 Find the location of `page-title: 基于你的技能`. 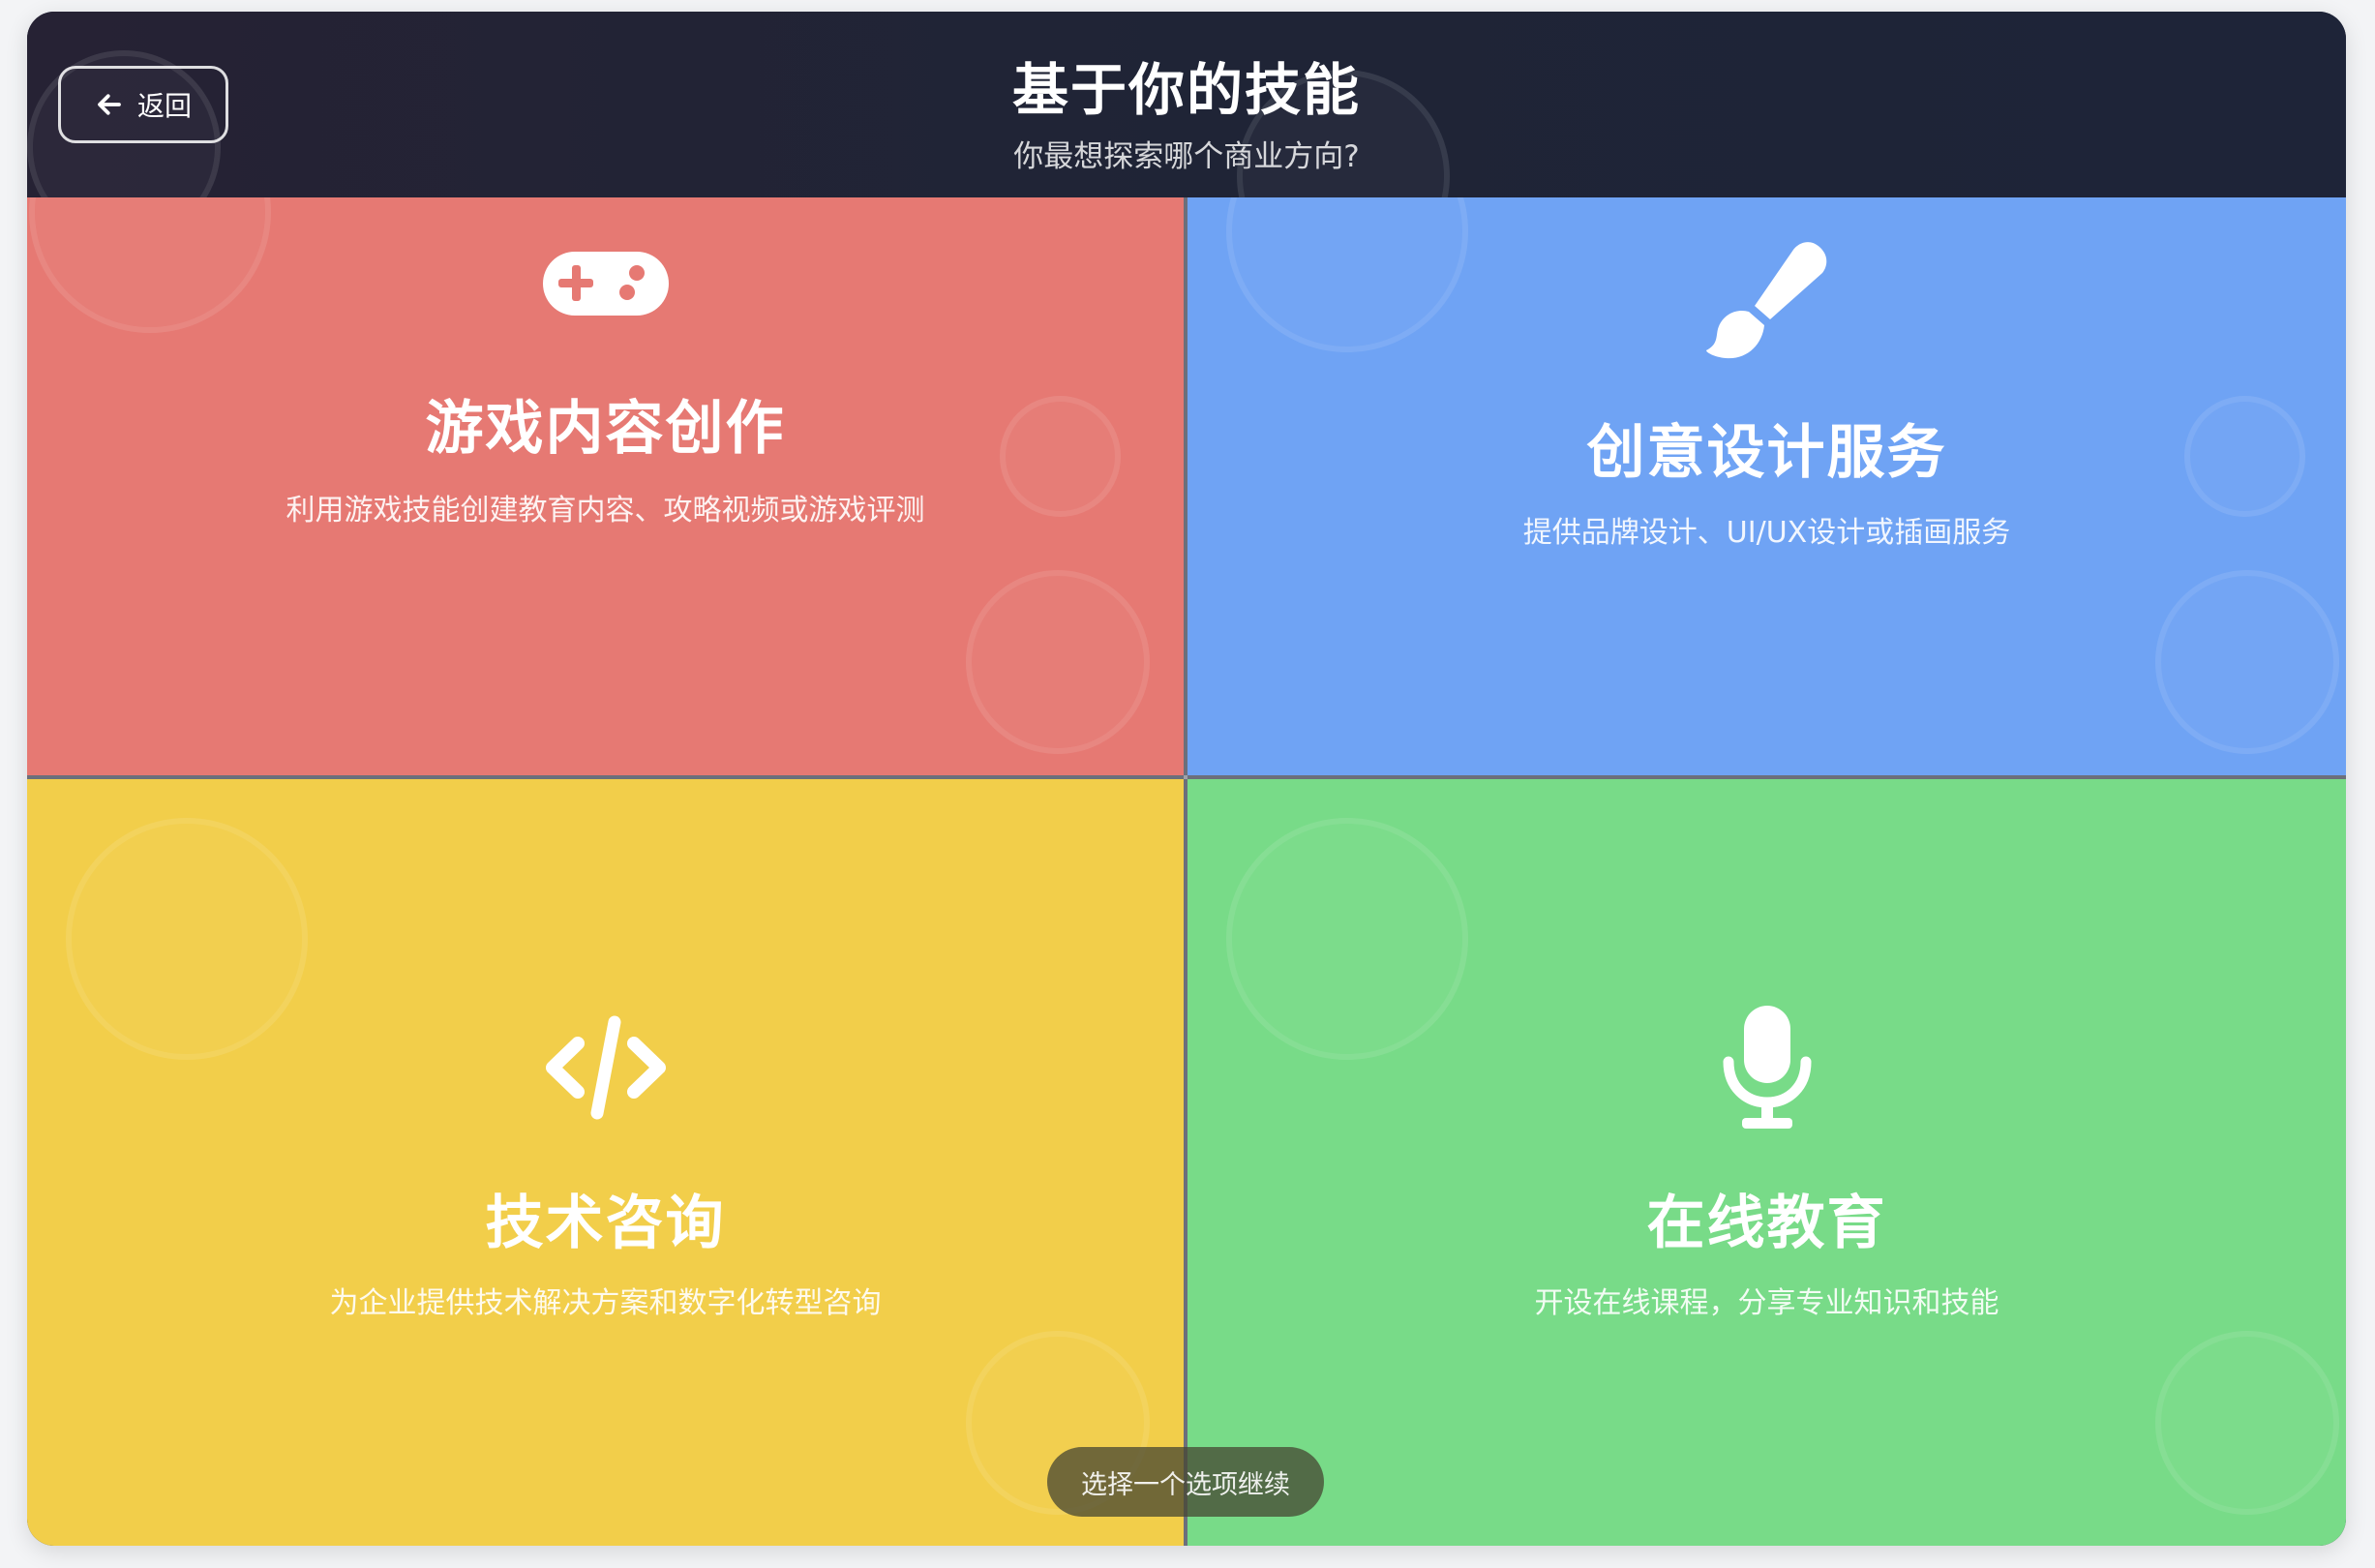

page-title: 基于你的技能 is located at coordinates (1186, 90).